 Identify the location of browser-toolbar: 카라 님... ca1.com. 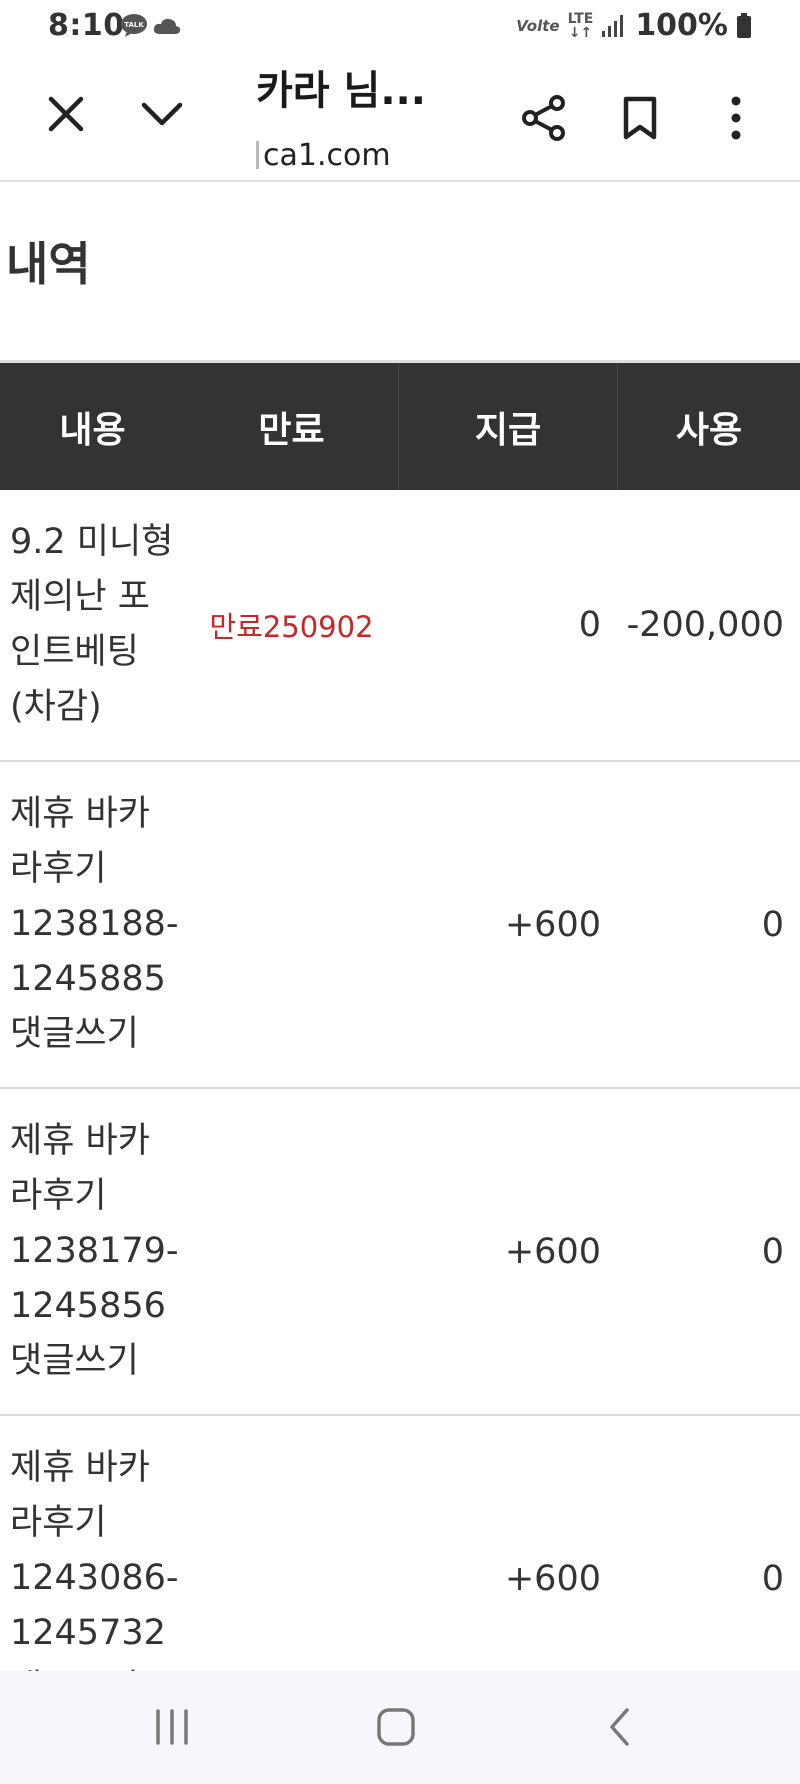
(400, 117).